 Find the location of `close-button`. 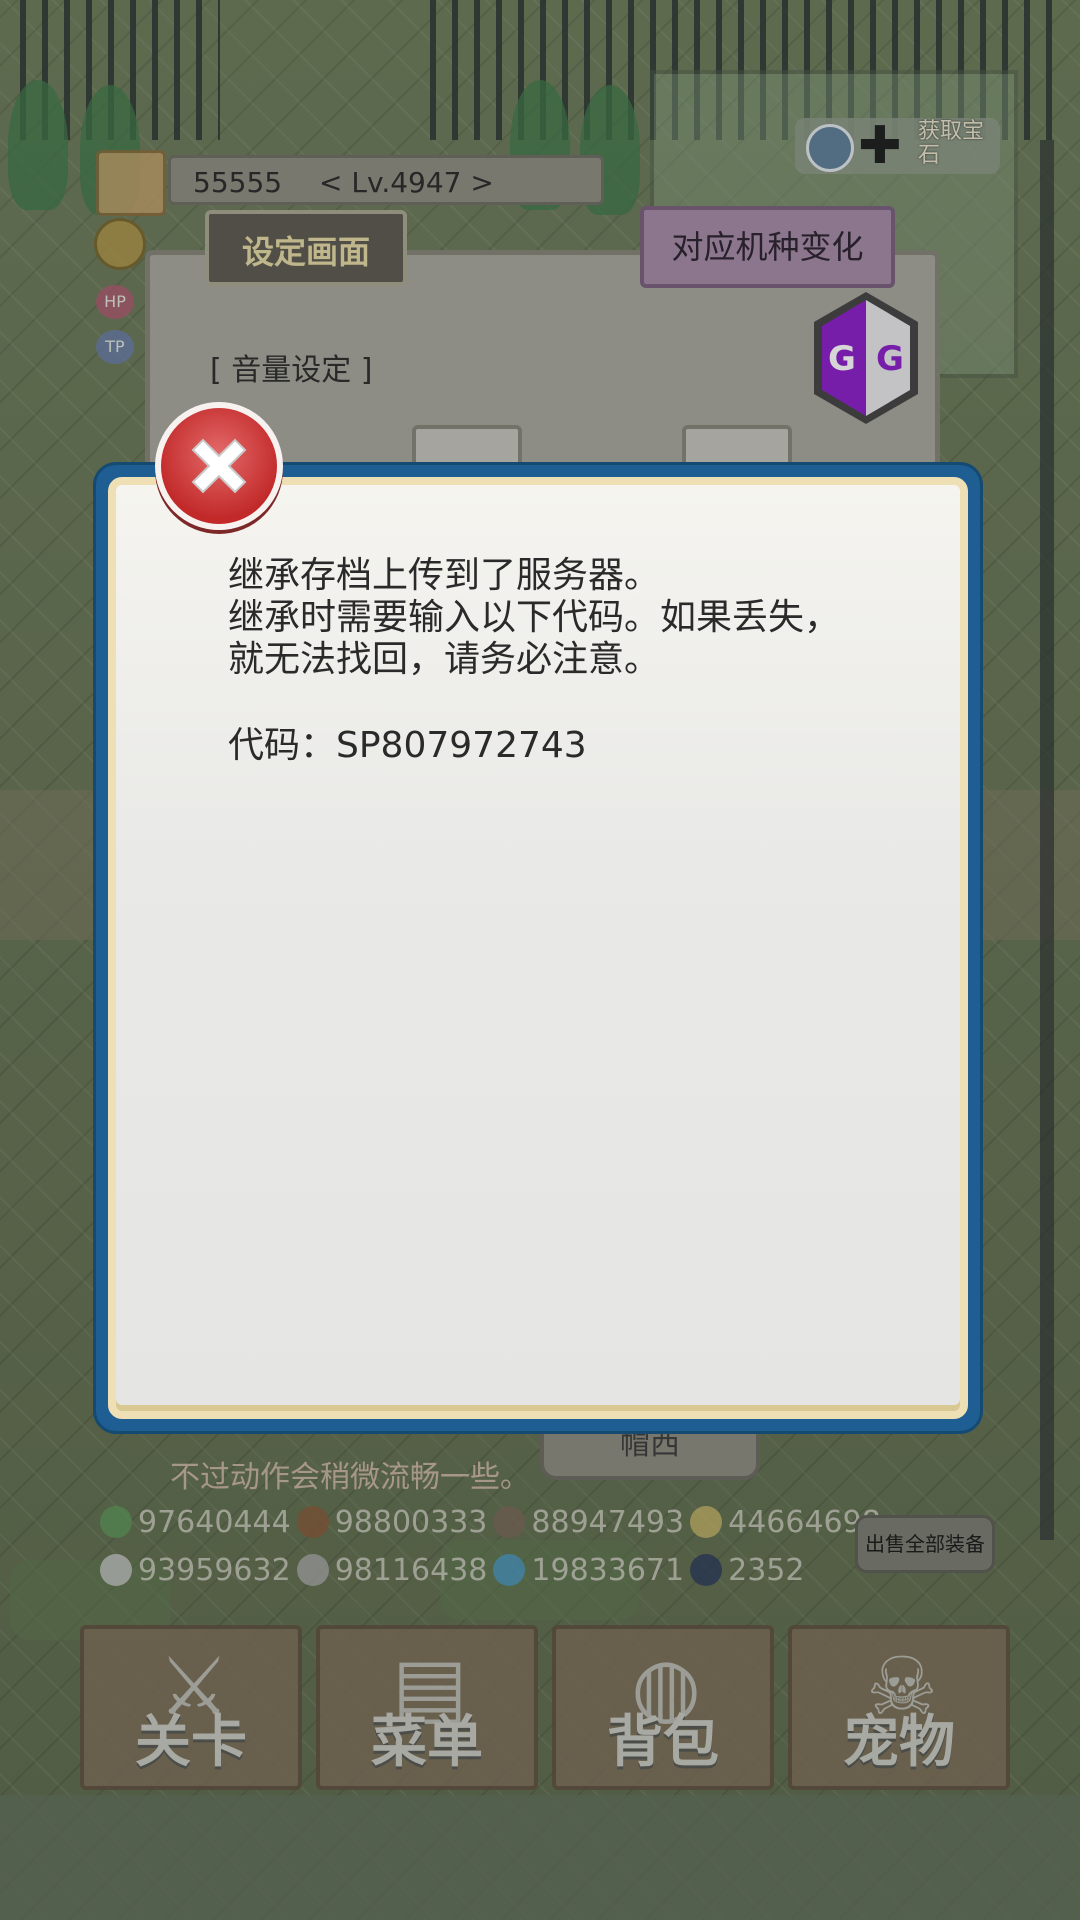

close-button is located at coordinates (219, 466).